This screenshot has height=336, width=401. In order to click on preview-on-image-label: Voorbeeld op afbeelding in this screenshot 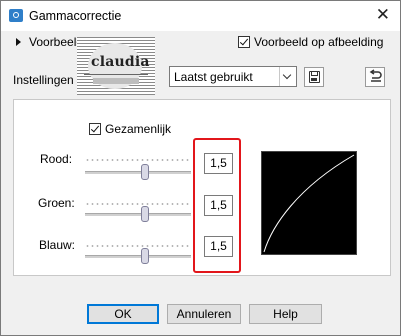, I will do `click(318, 42)`.